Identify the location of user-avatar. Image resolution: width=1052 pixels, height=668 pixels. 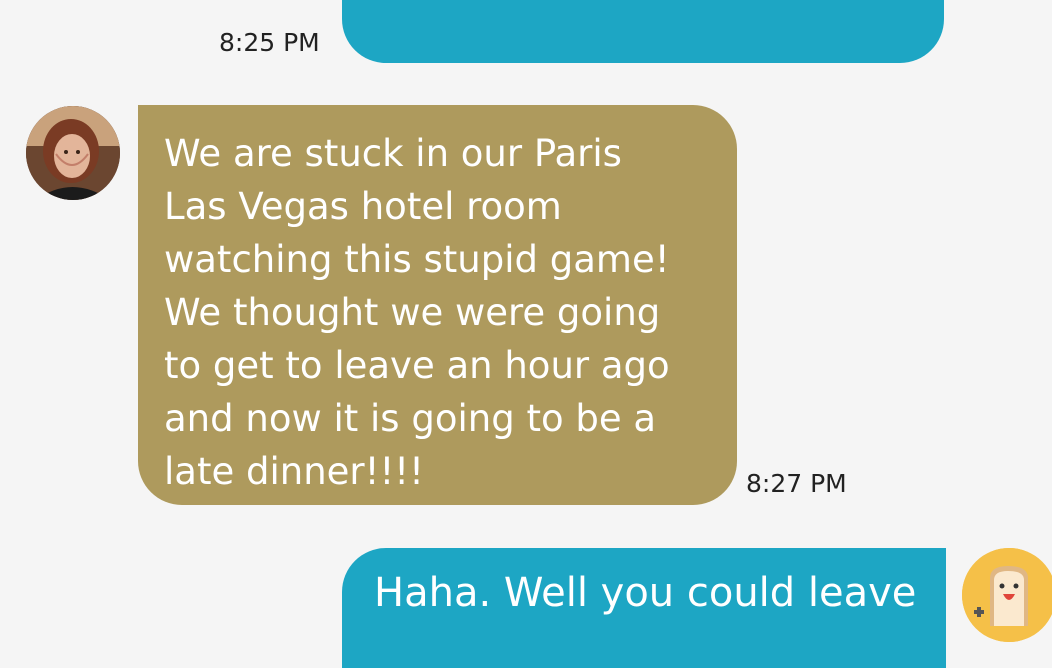
(1007, 595).